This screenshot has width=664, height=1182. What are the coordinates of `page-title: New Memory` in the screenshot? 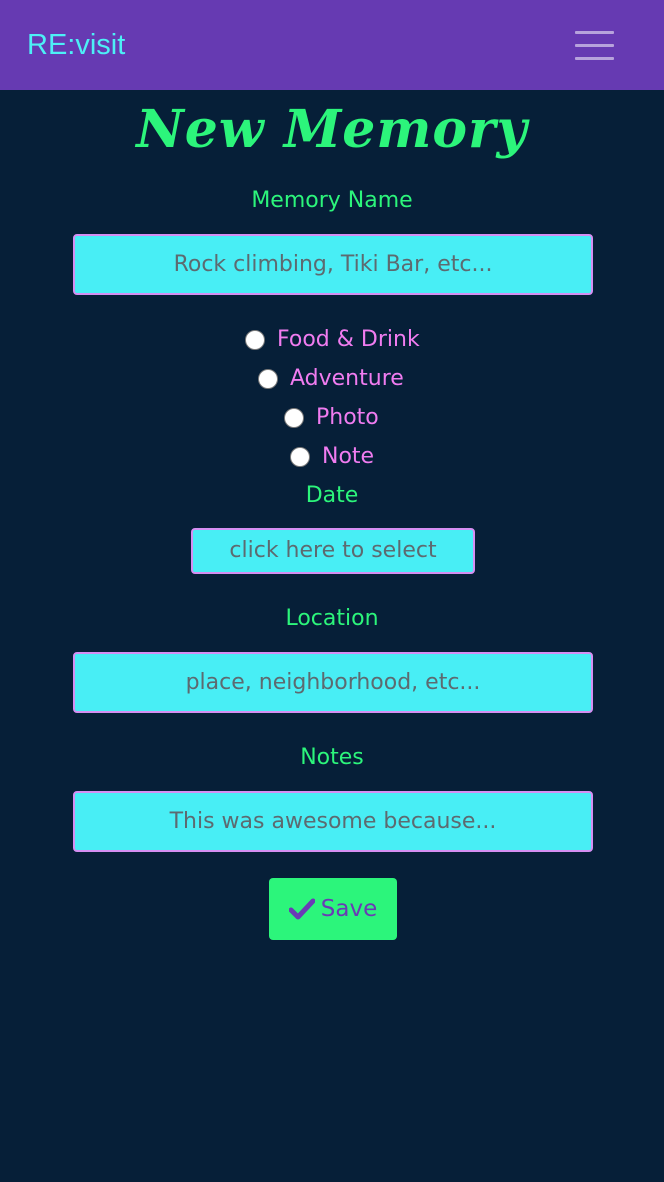 It's located at (332, 129).